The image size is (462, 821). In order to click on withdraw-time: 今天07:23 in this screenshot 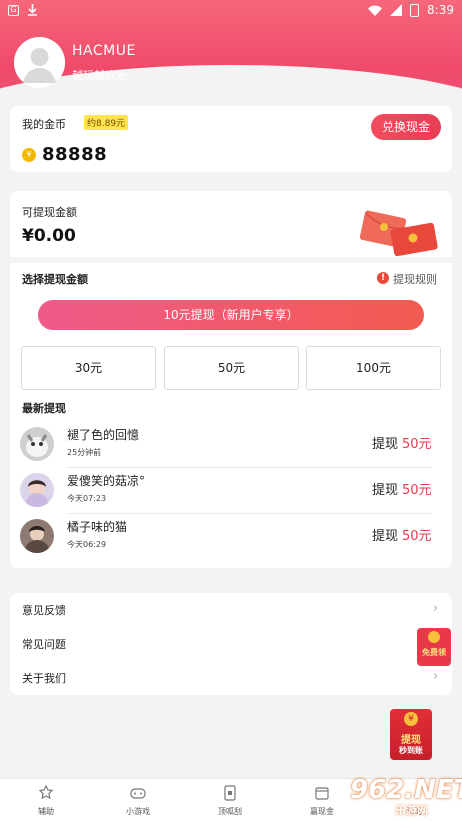, I will do `click(87, 498)`.